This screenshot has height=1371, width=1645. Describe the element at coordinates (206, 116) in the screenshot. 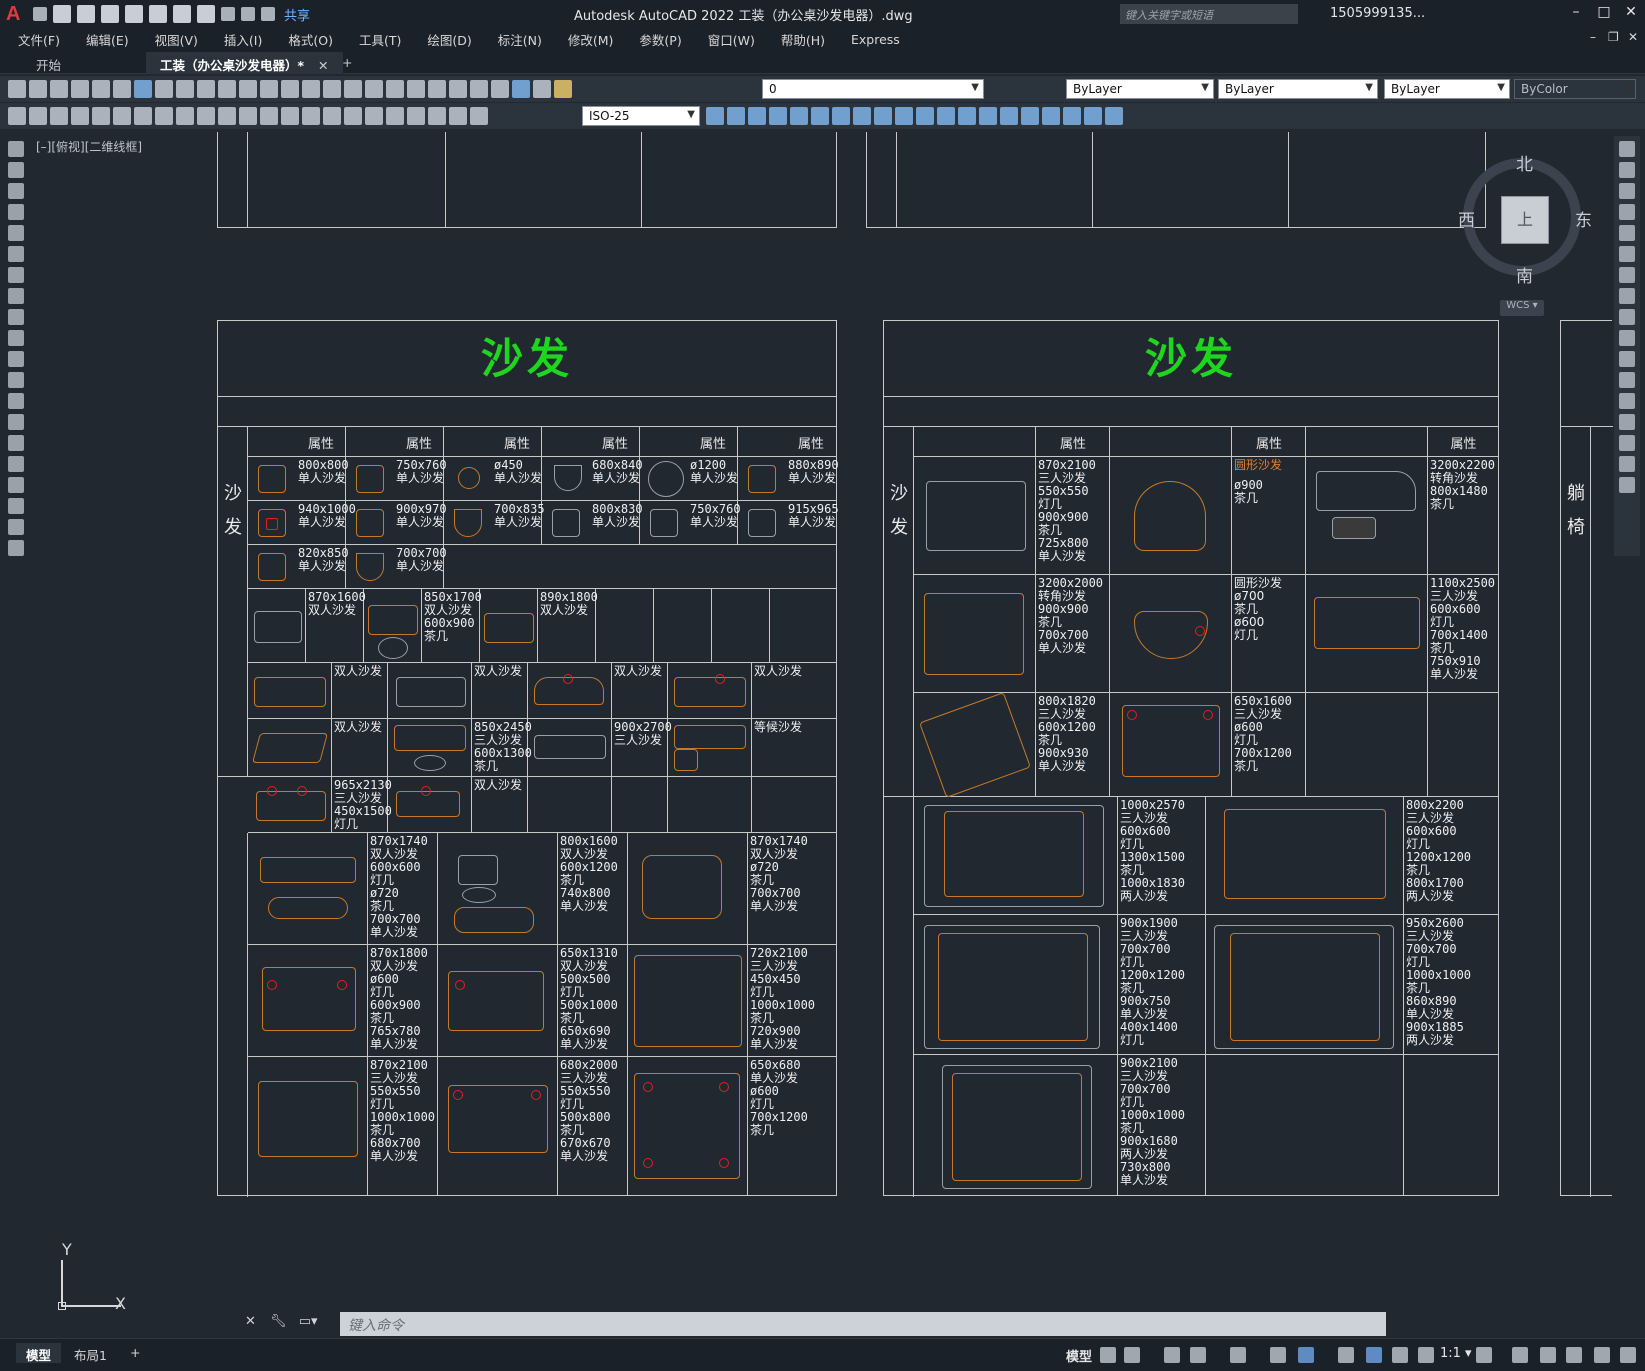

I see `diameter-dim-icon` at that location.